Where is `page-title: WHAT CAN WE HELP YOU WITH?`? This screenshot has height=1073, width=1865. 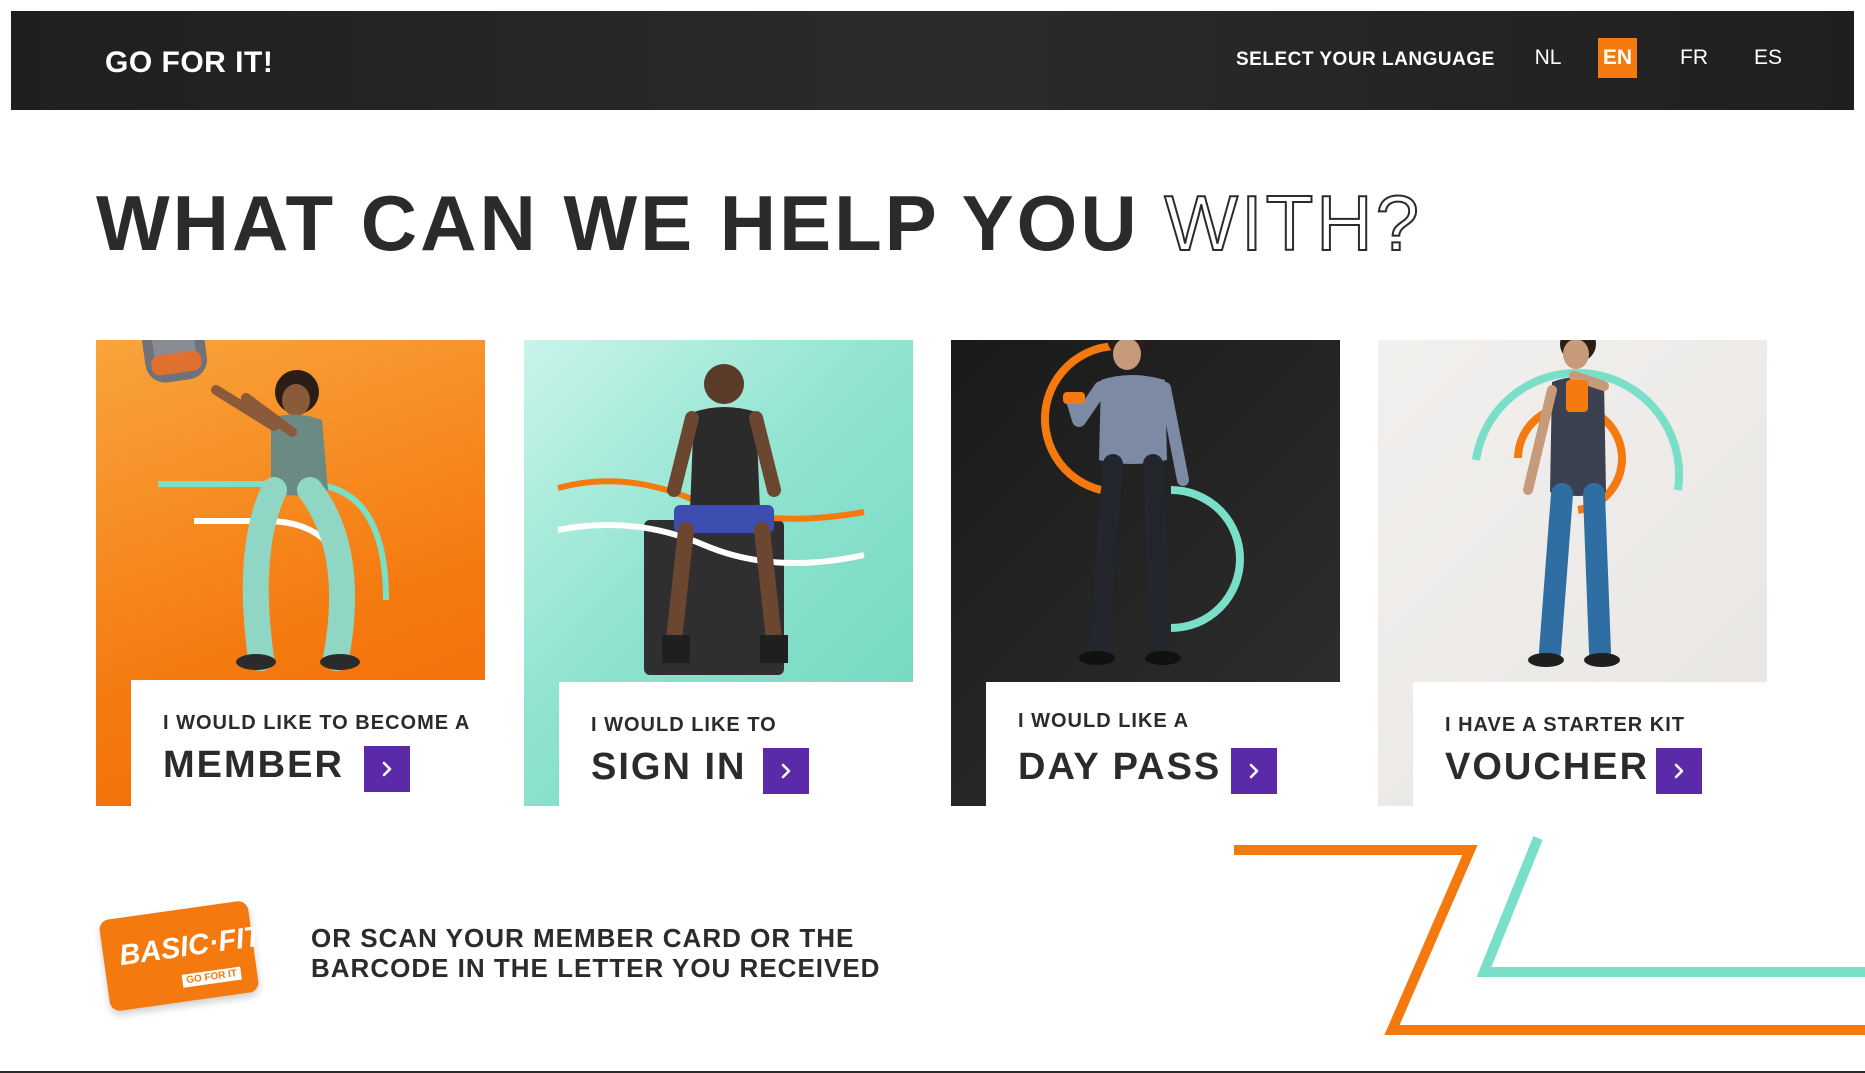 page-title: WHAT CAN WE HELP YOU WITH? is located at coordinates (759, 223).